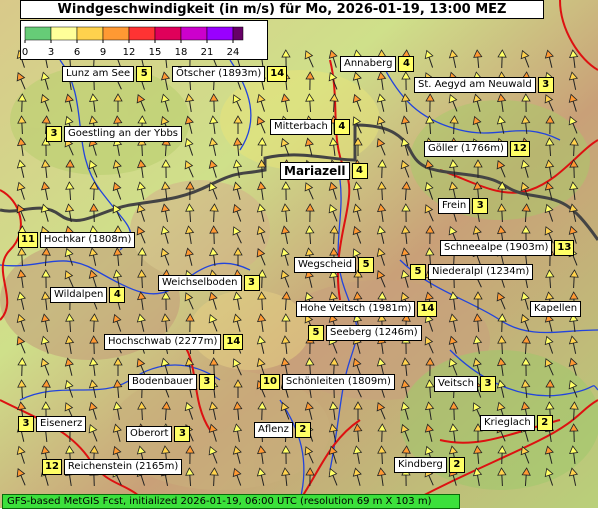 The width and height of the screenshot is (598, 509). Describe the element at coordinates (218, 74) in the screenshot. I see `place-name: Ötscher (1893m)` at that location.